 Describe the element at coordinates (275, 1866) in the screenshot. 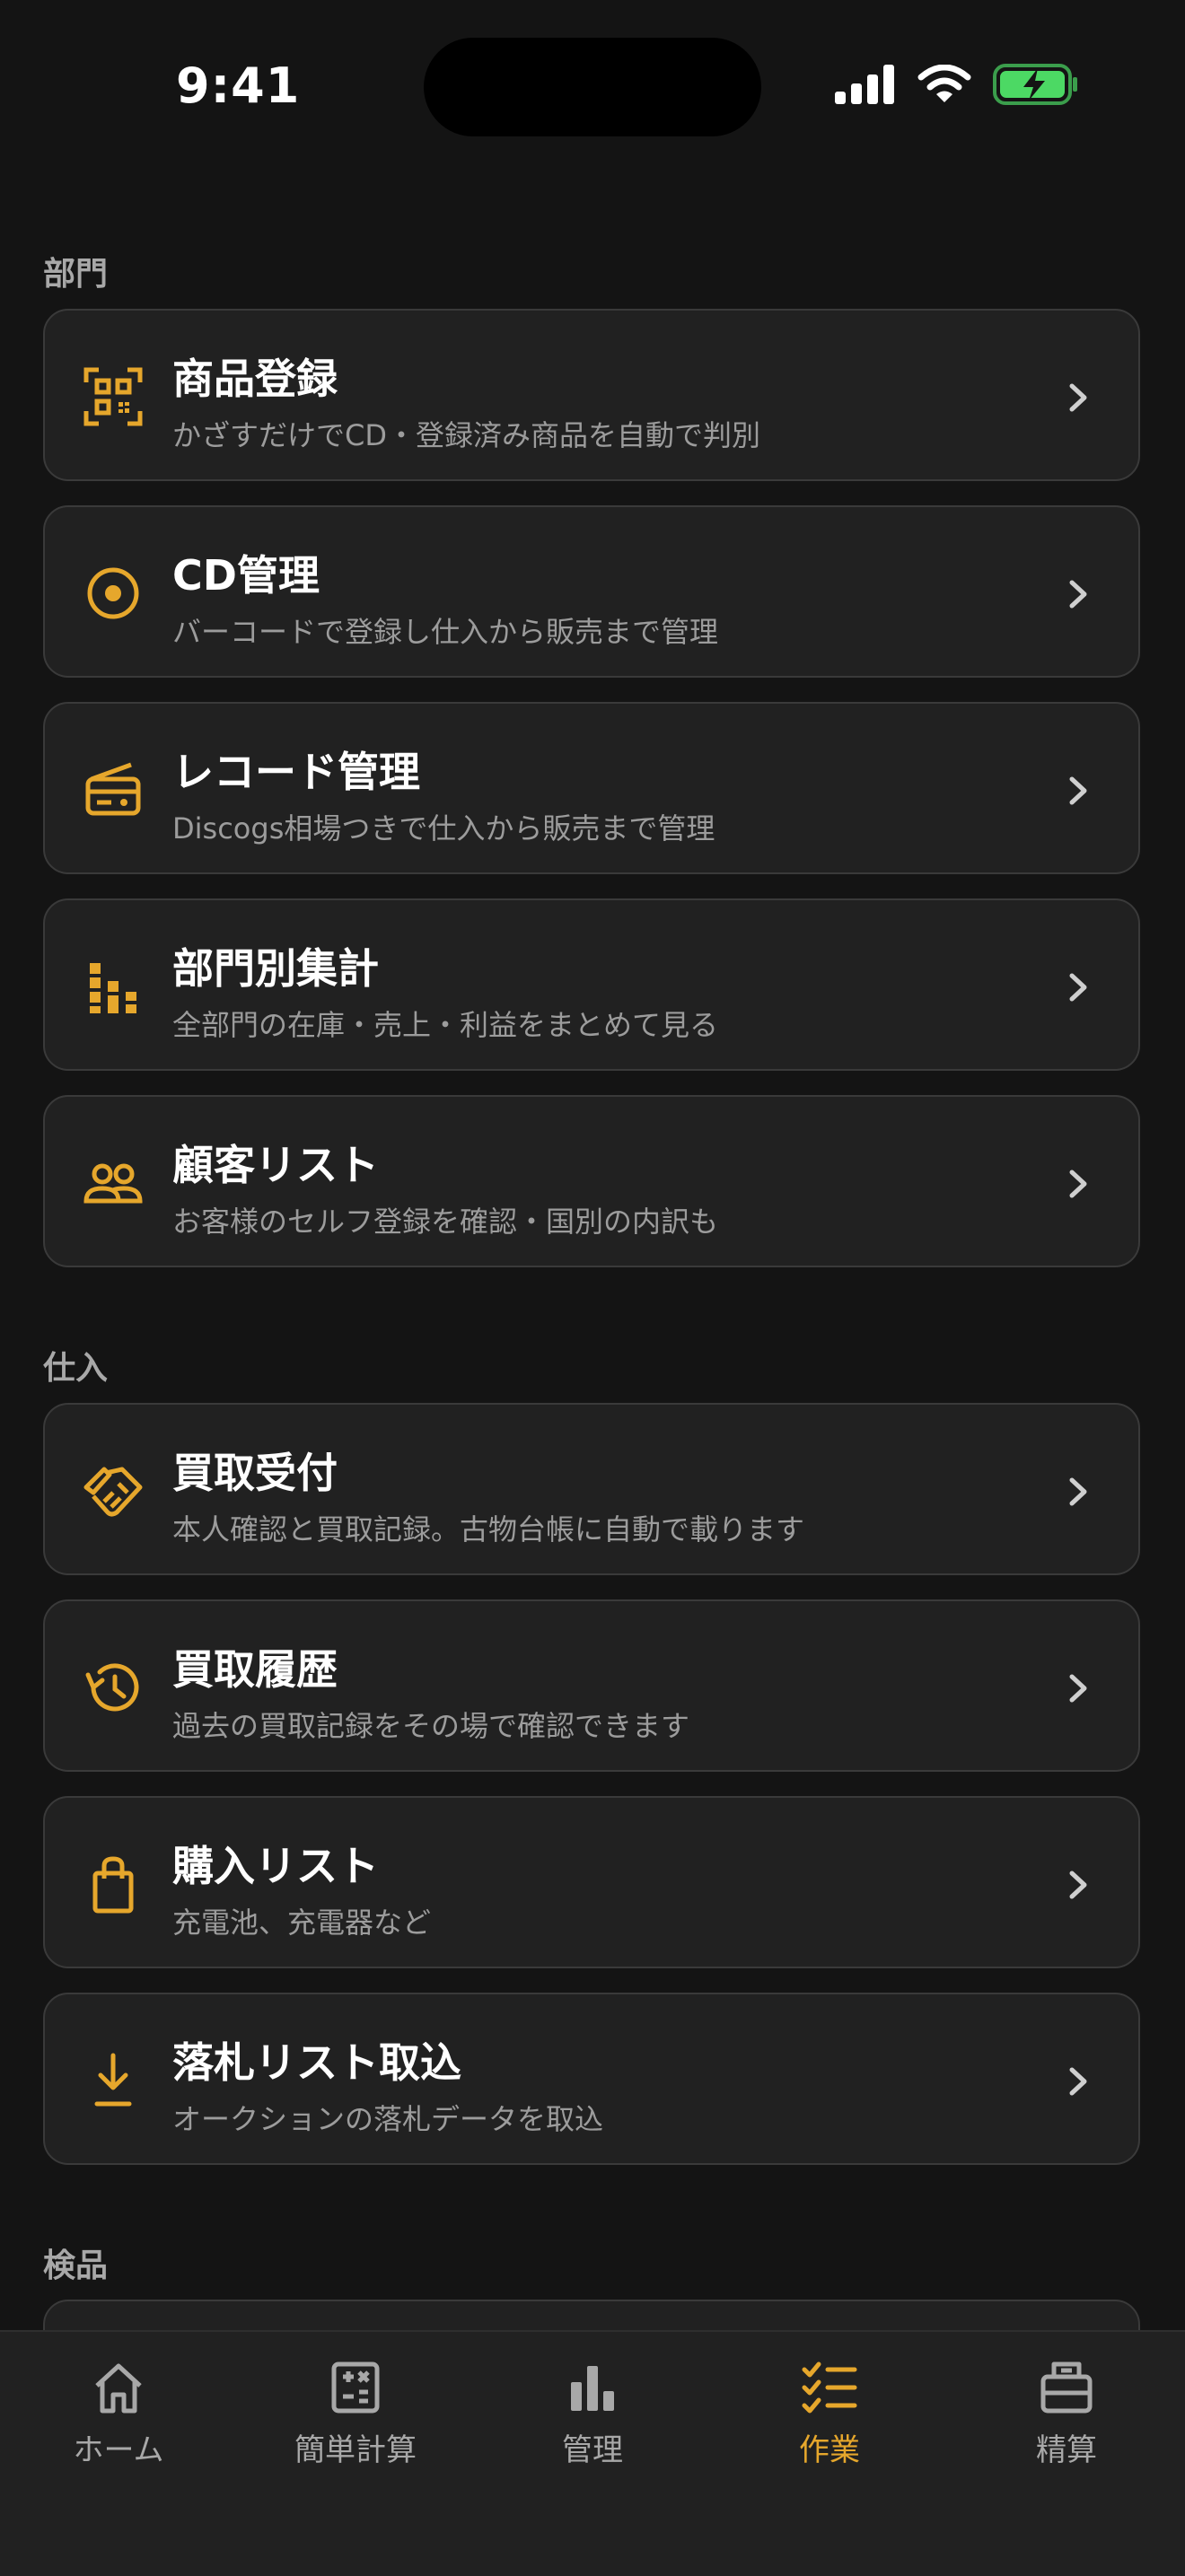

I see `menu-item-title: 購入リスト` at that location.